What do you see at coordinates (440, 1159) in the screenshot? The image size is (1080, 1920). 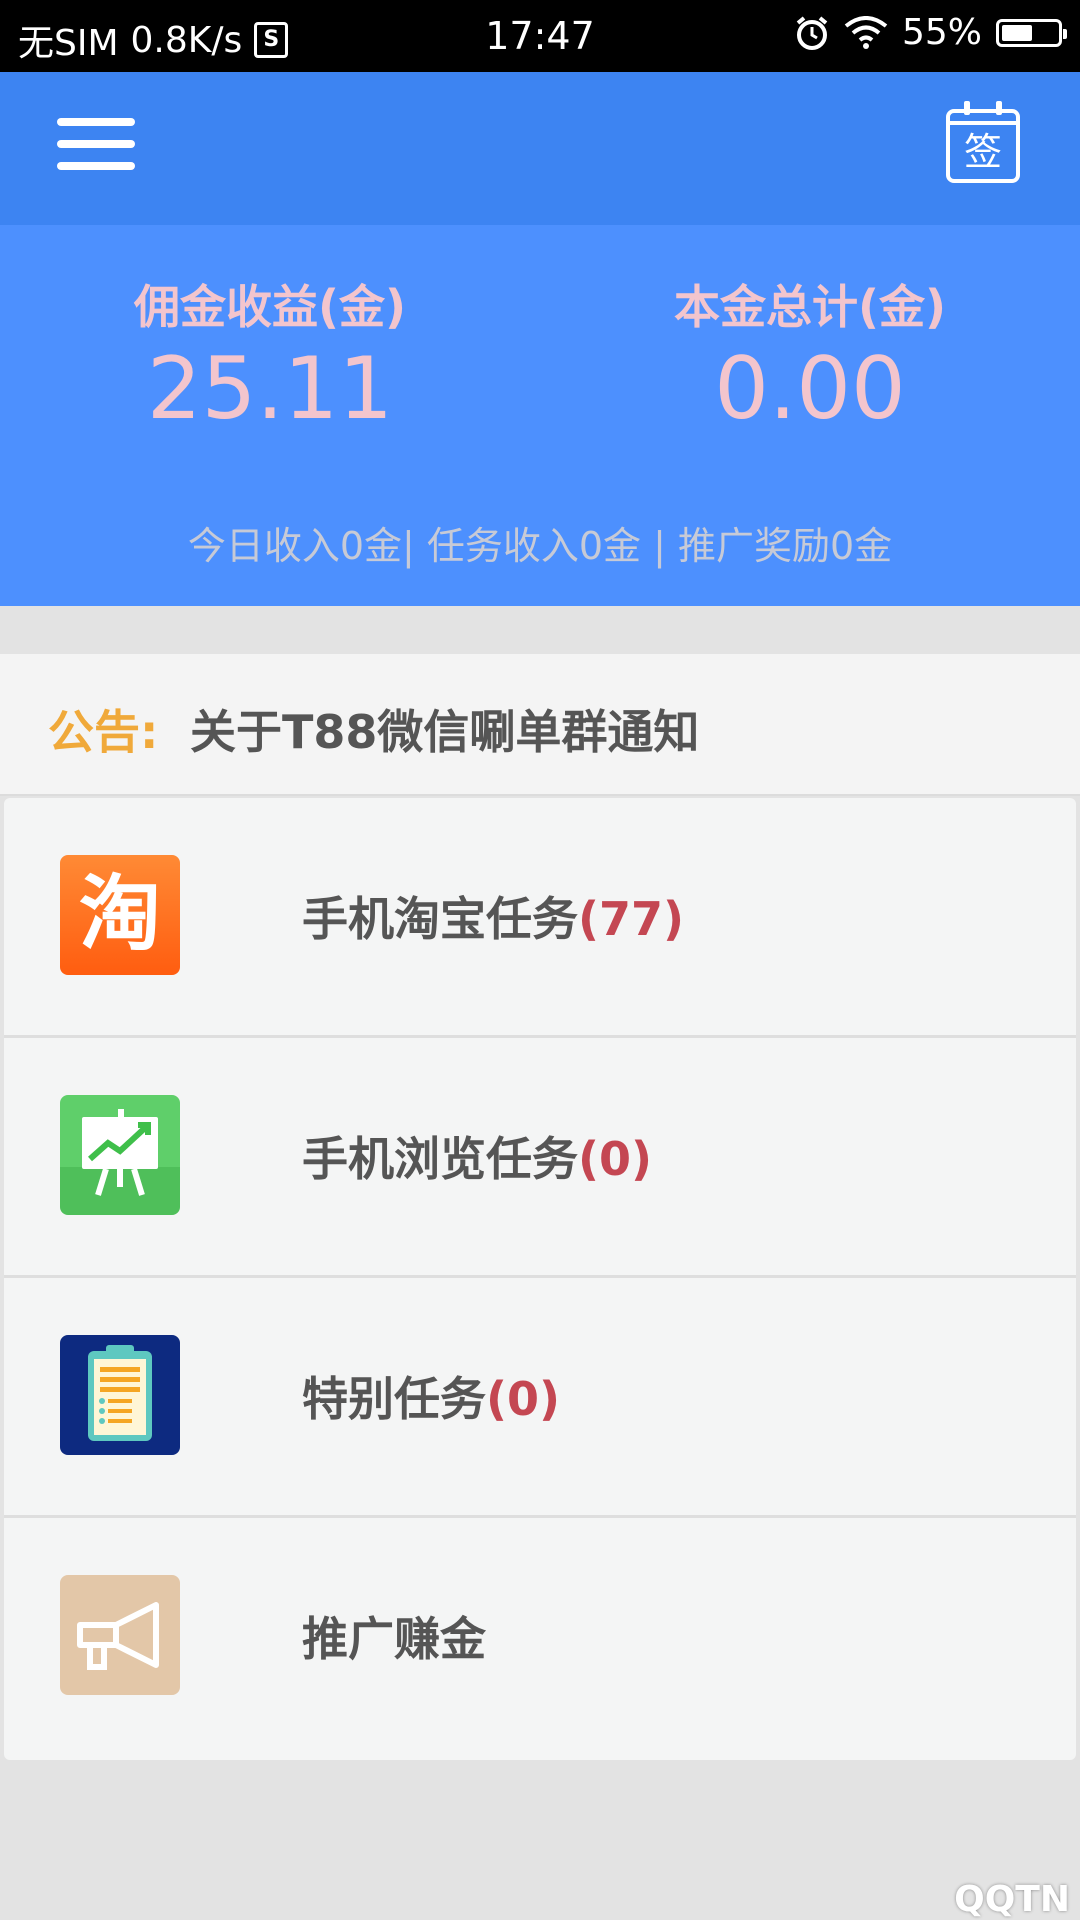 I see `task-title: 手机浏览任务` at bounding box center [440, 1159].